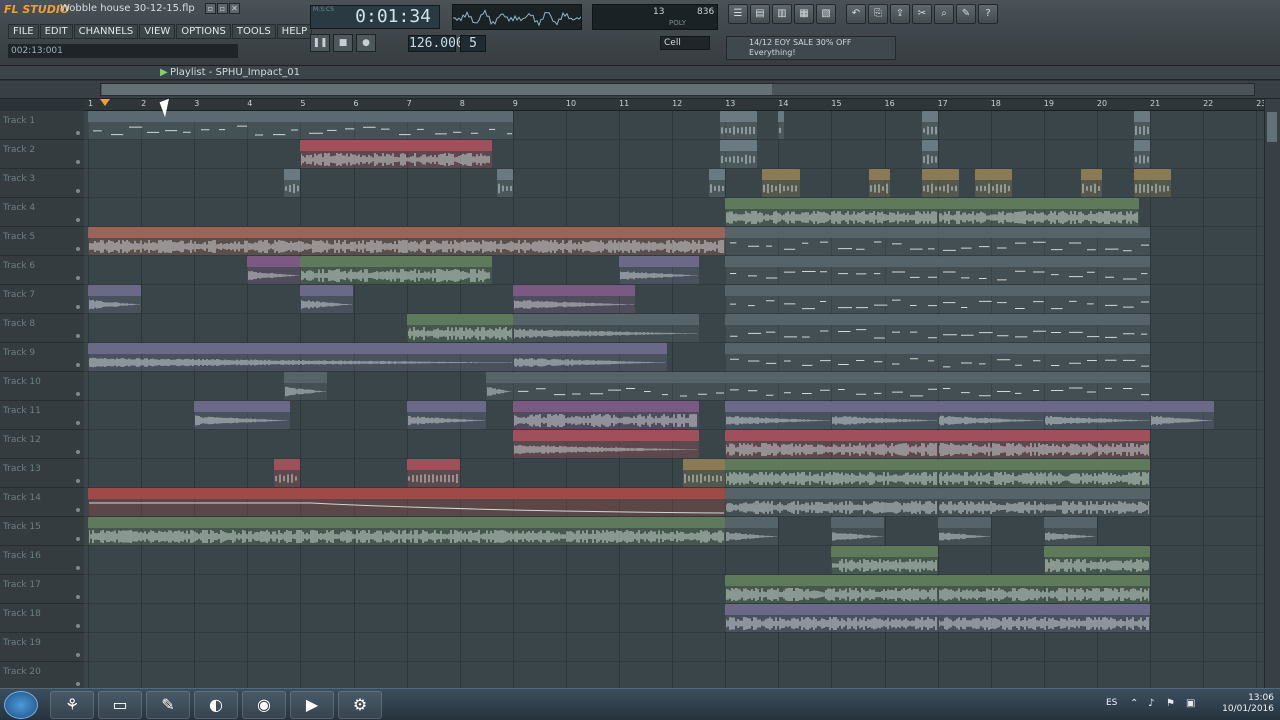  Describe the element at coordinates (42, 154) in the screenshot. I see `track-header: Track 2` at that location.